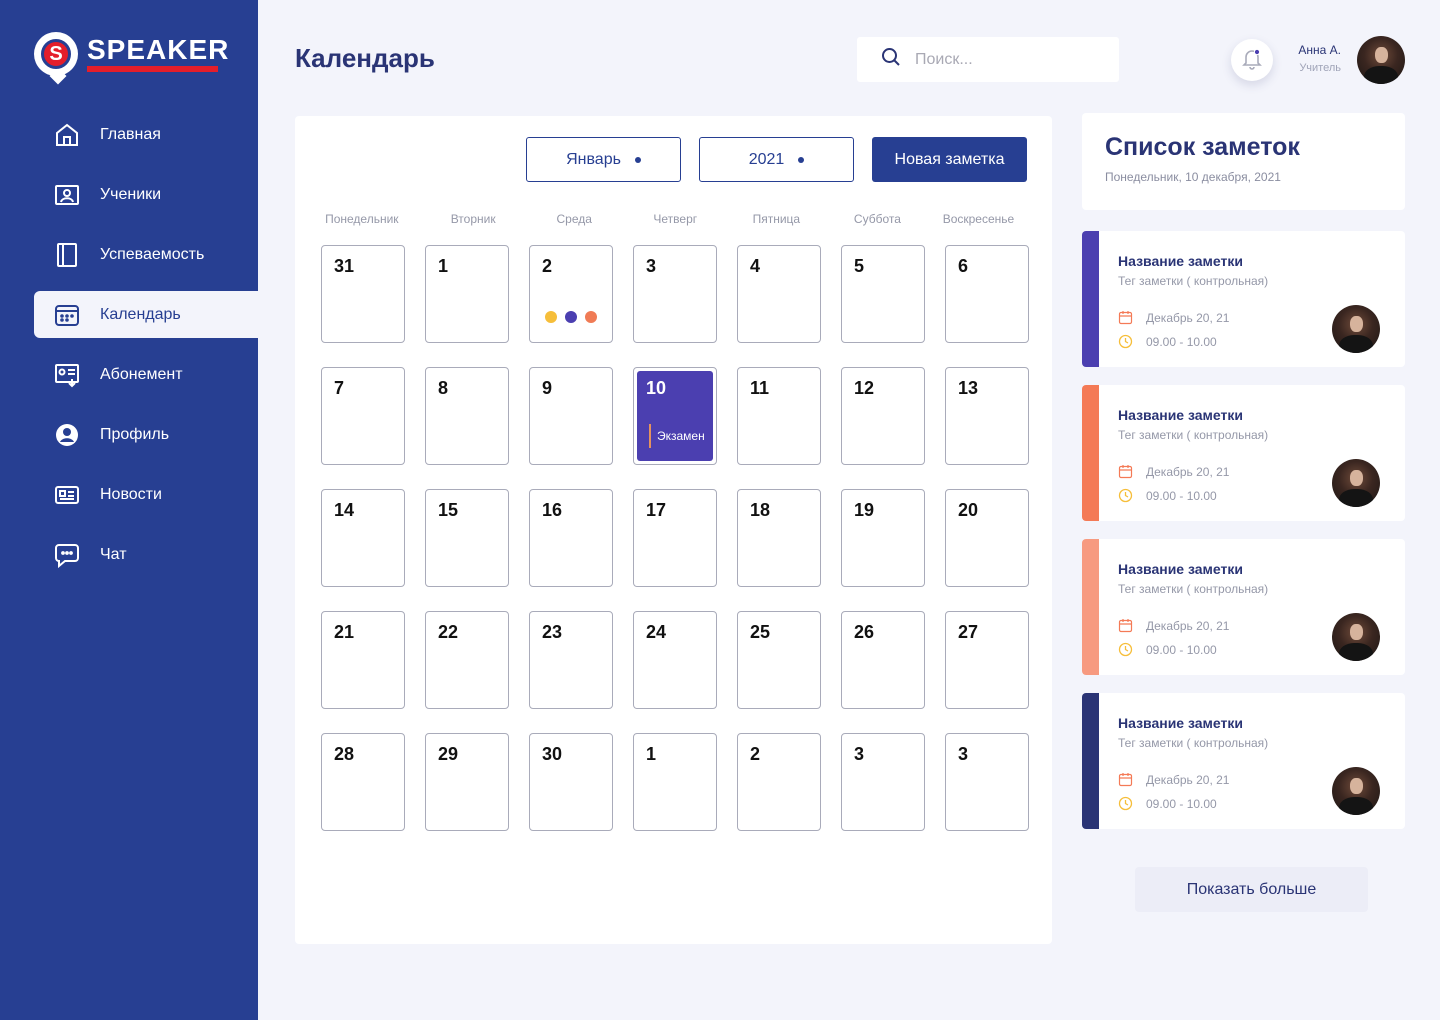  Describe the element at coordinates (776, 159) in the screenshot. I see `year-select: 2021` at that location.